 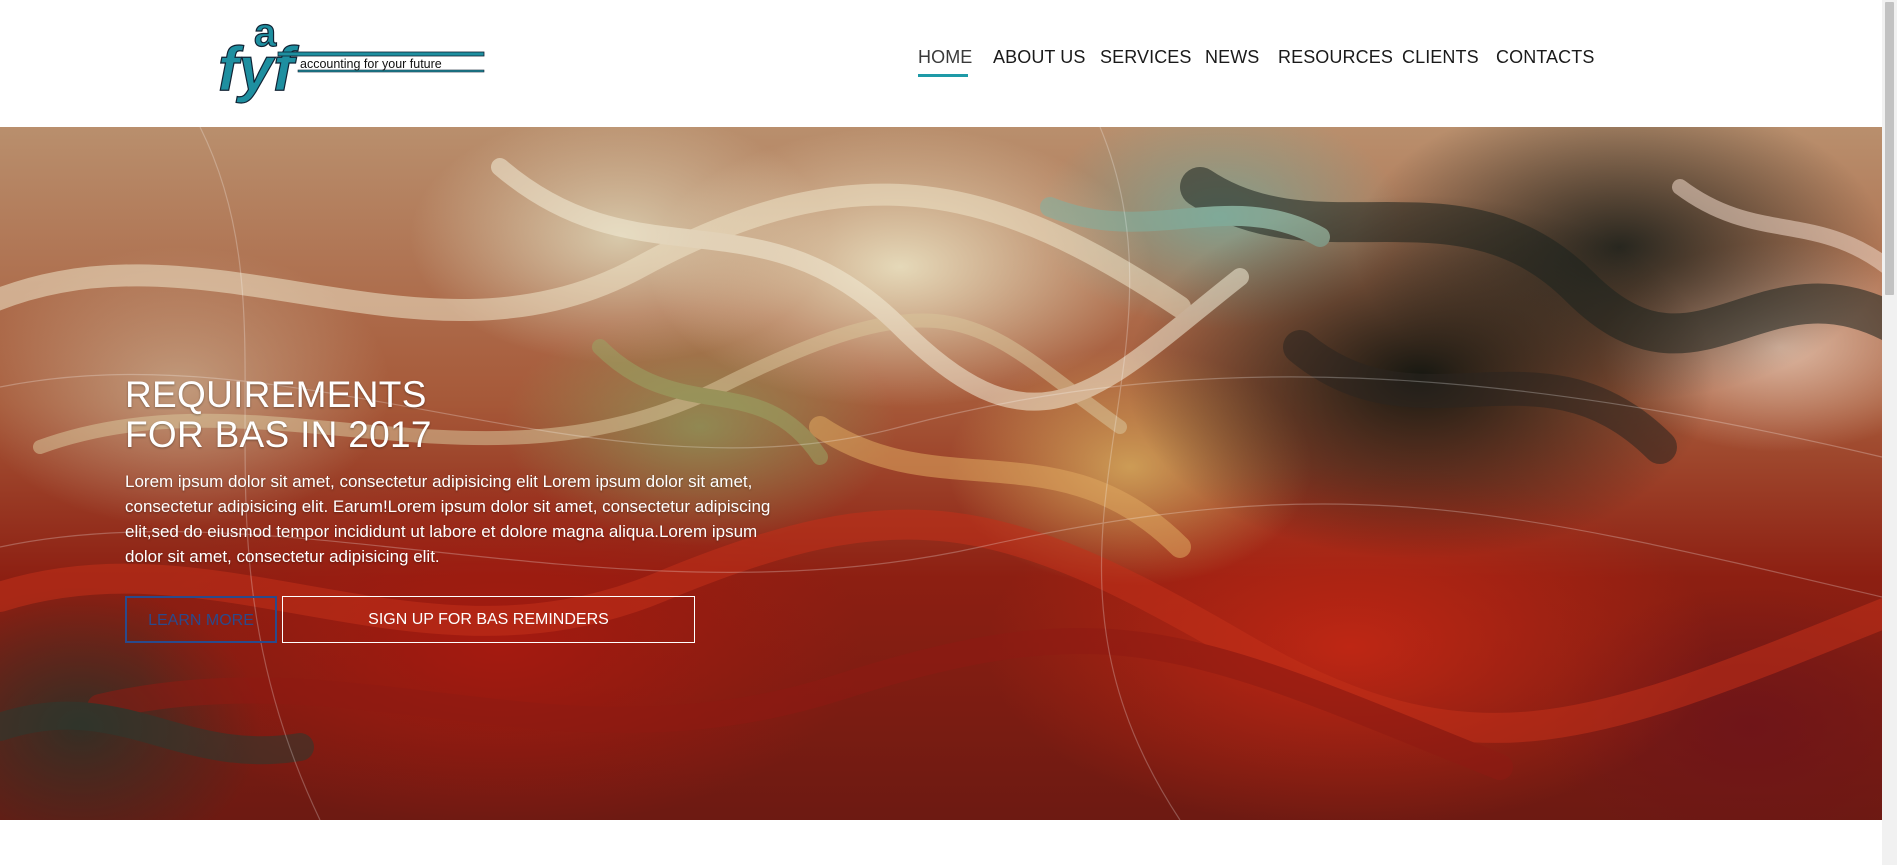 What do you see at coordinates (943, 75) in the screenshot?
I see `nav-active-underline` at bounding box center [943, 75].